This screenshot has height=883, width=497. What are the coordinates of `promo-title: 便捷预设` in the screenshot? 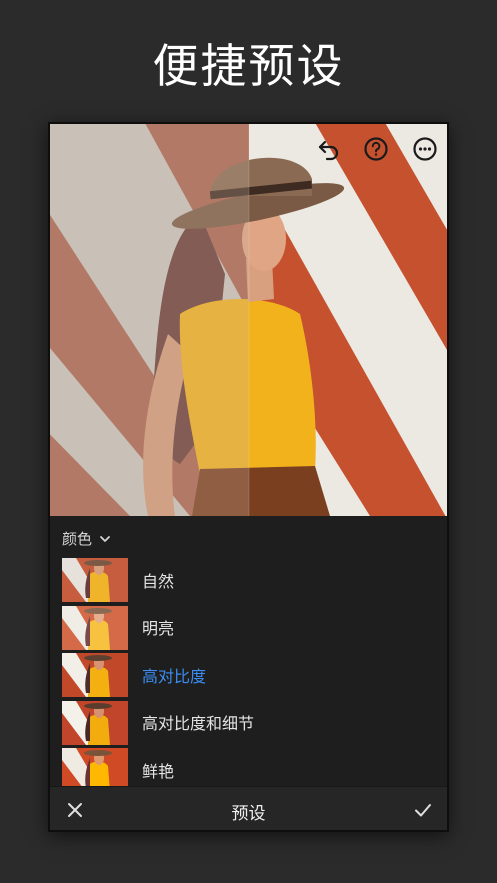 It's located at (248, 66).